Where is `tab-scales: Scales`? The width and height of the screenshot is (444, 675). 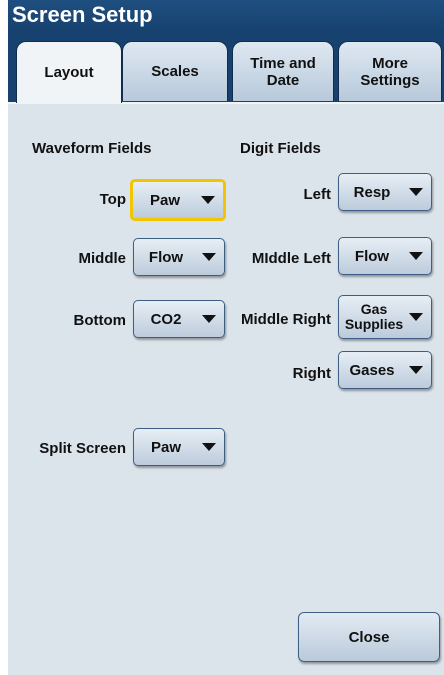
tab-scales: Scales is located at coordinates (175, 71).